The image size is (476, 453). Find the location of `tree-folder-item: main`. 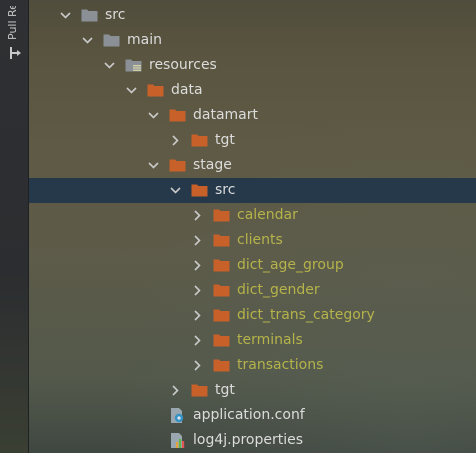

tree-folder-item: main is located at coordinates (252, 40).